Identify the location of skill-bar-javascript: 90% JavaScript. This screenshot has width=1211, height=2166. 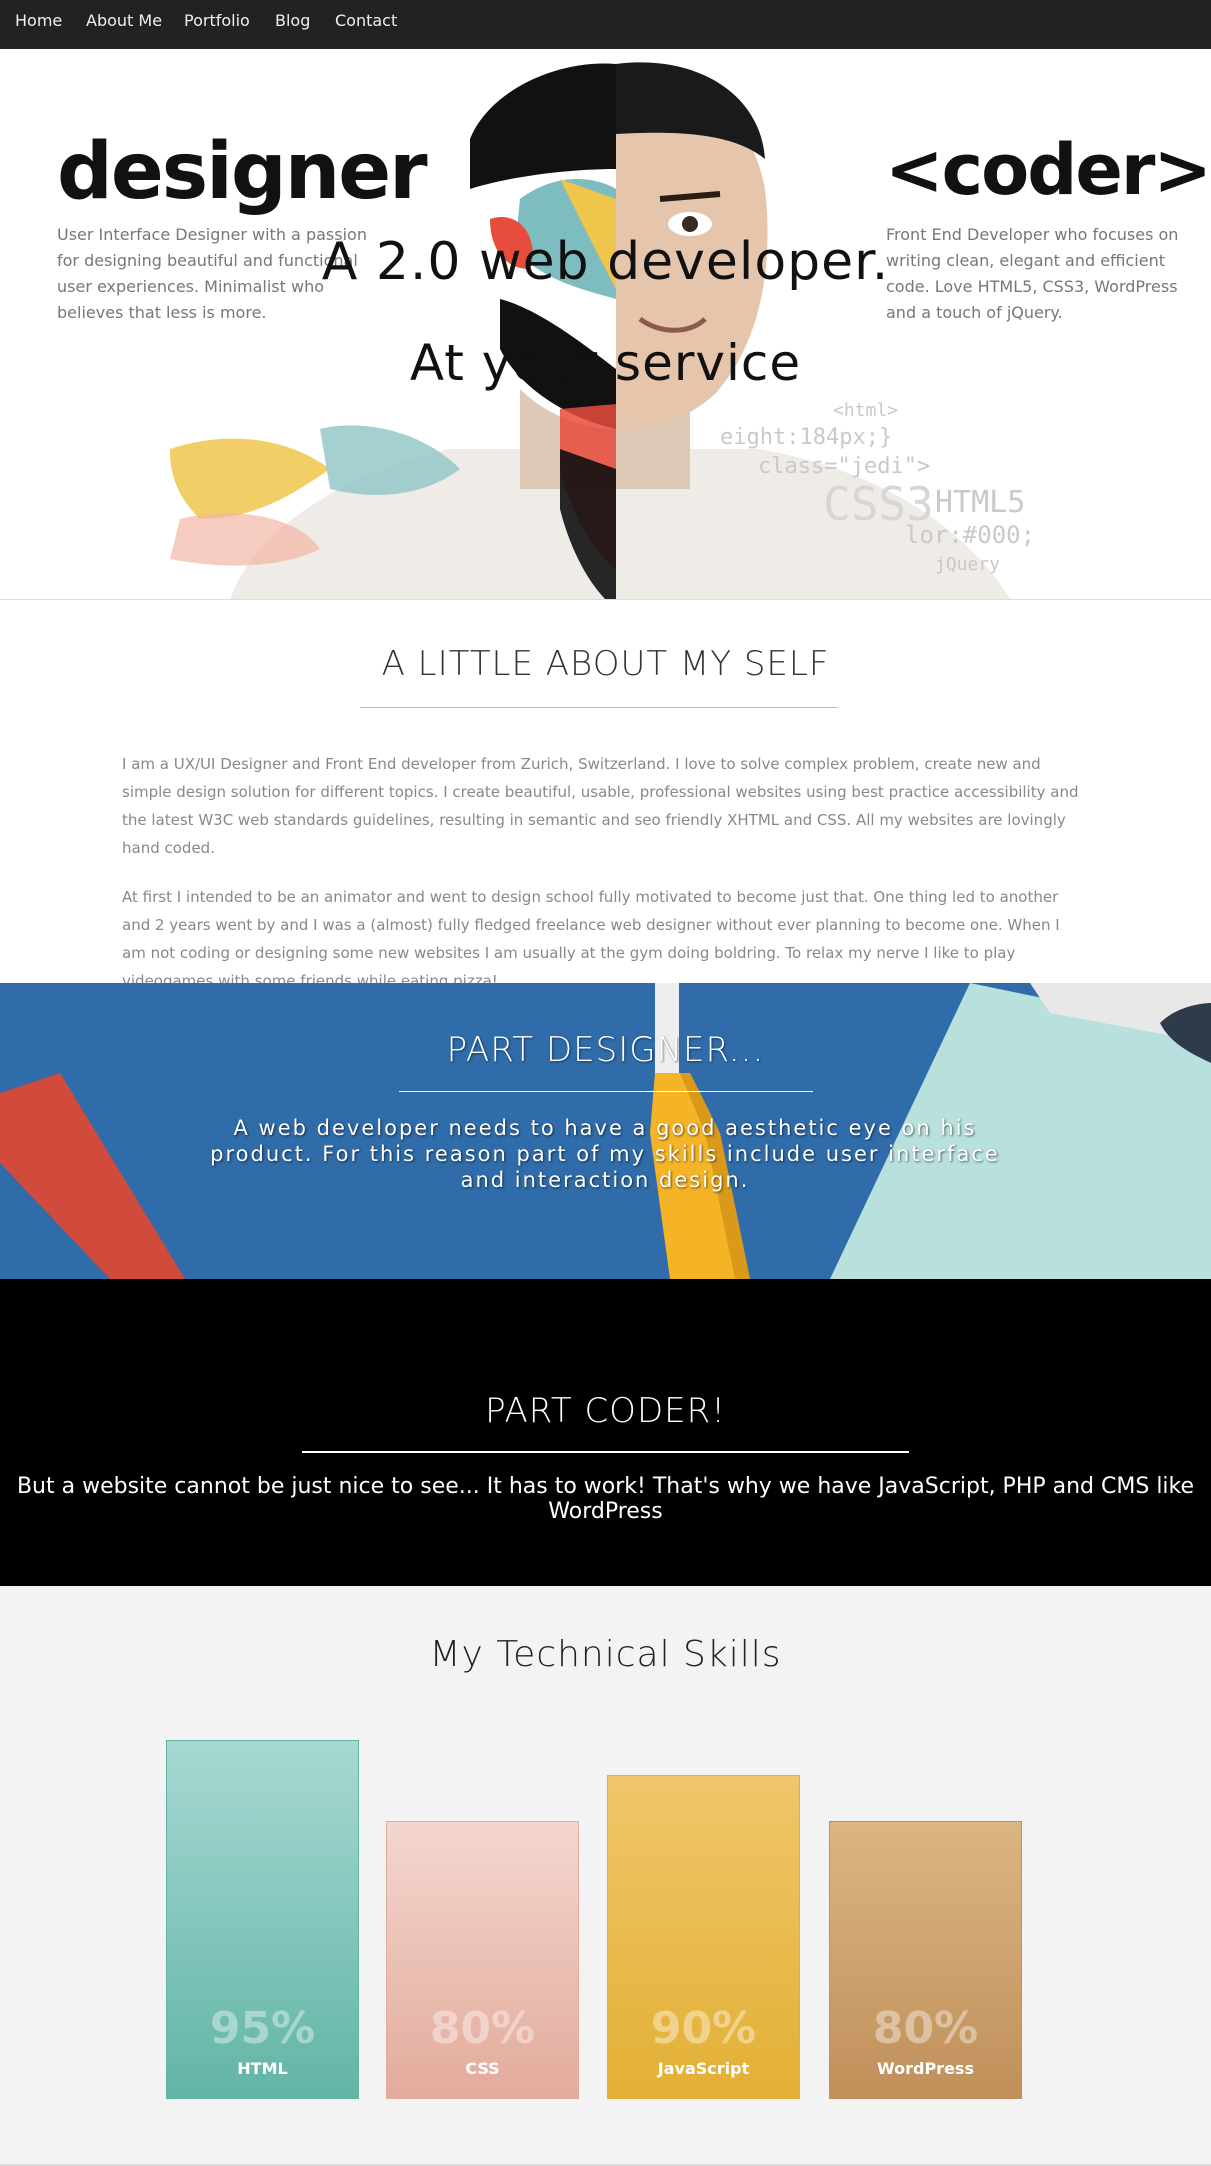
(703, 1937).